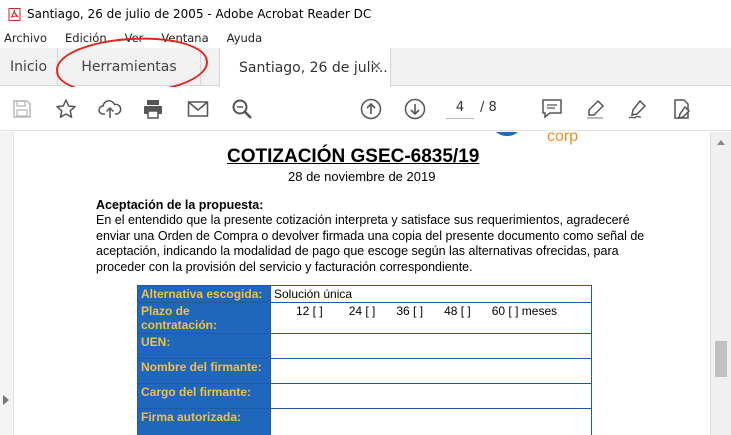 This screenshot has width=731, height=435. Describe the element at coordinates (25, 38) in the screenshot. I see `menu-archivo: Archivo` at that location.